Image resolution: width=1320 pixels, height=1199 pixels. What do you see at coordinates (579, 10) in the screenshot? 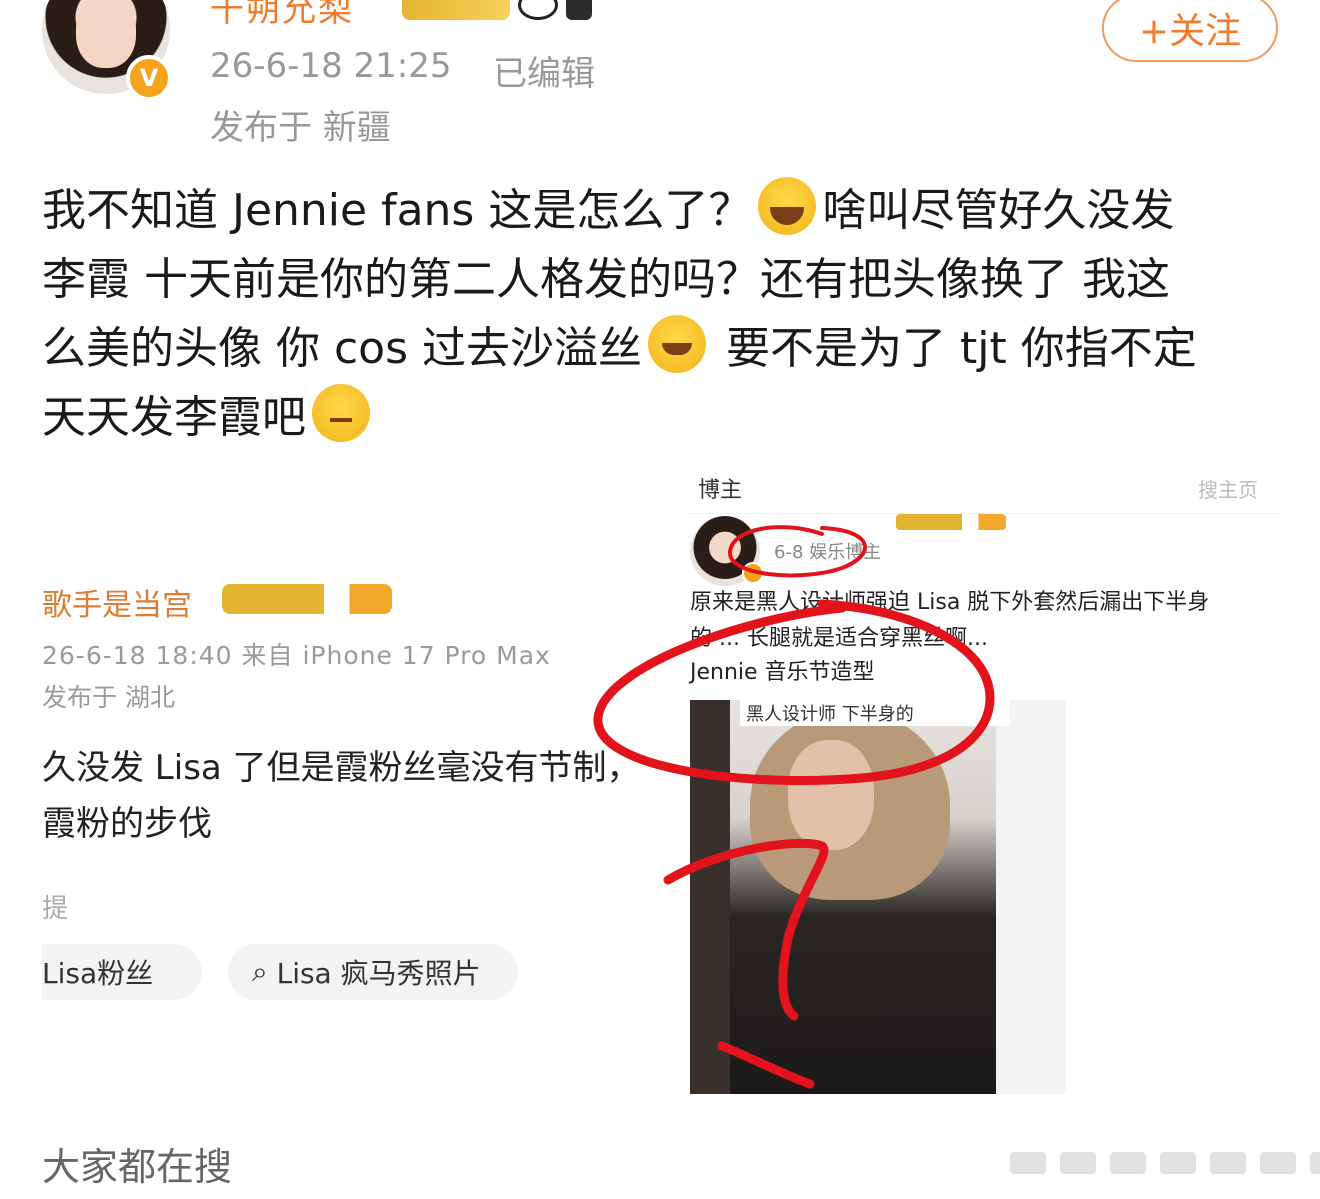
I see `medal-badge-icon` at bounding box center [579, 10].